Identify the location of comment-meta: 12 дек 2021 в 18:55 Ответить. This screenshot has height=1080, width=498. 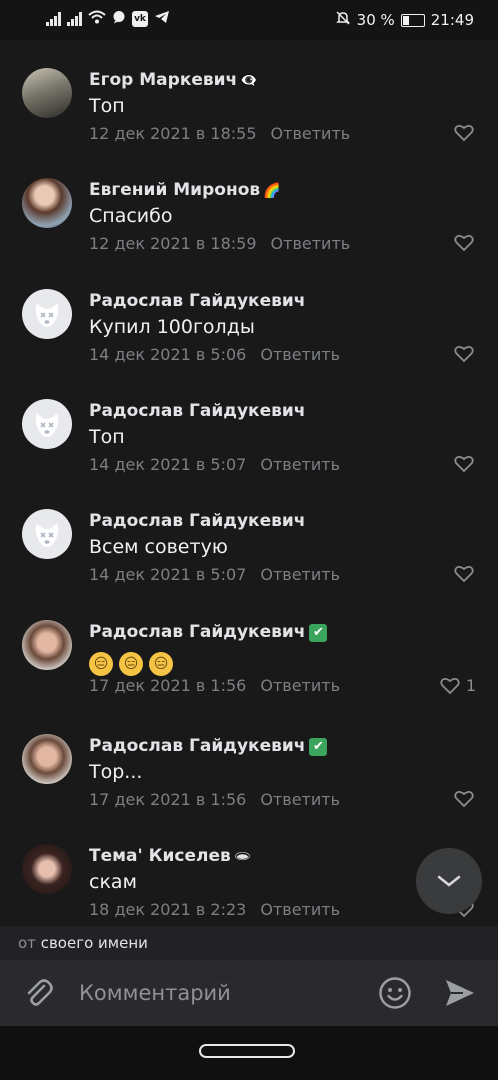
(219, 133).